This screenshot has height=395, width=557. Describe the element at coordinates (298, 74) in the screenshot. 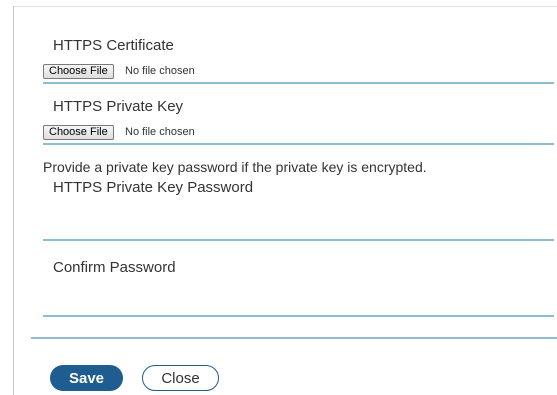

I see `https-certificate-file-input: Choose File No file chosen` at that location.